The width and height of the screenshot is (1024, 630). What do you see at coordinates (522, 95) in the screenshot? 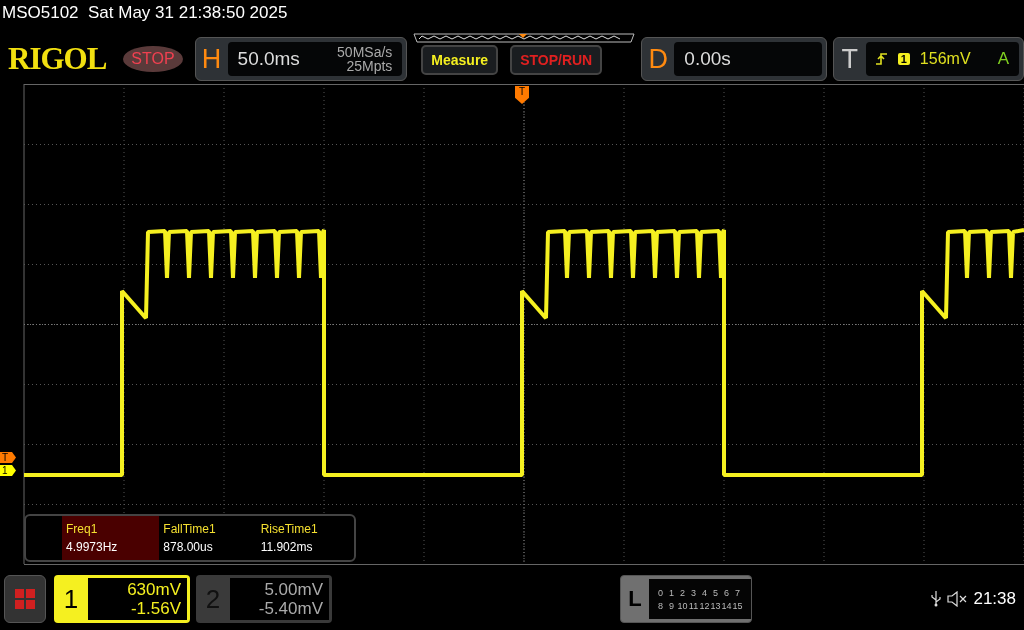
I see `trigger-position-marker: T` at bounding box center [522, 95].